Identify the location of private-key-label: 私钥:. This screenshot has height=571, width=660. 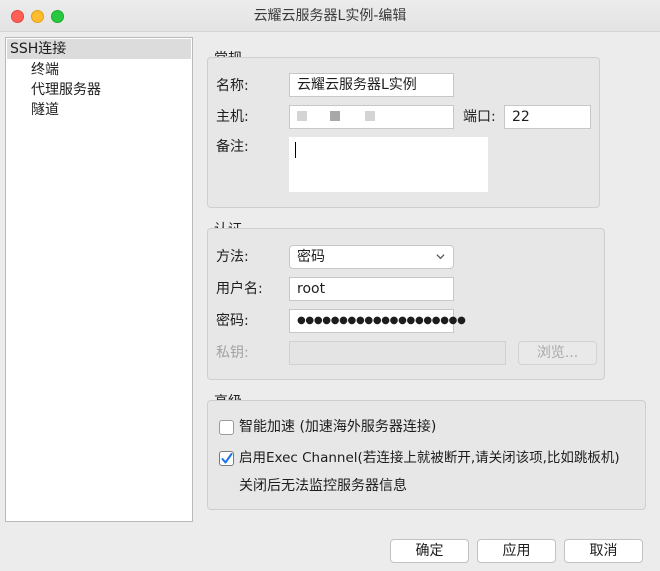
(232, 353).